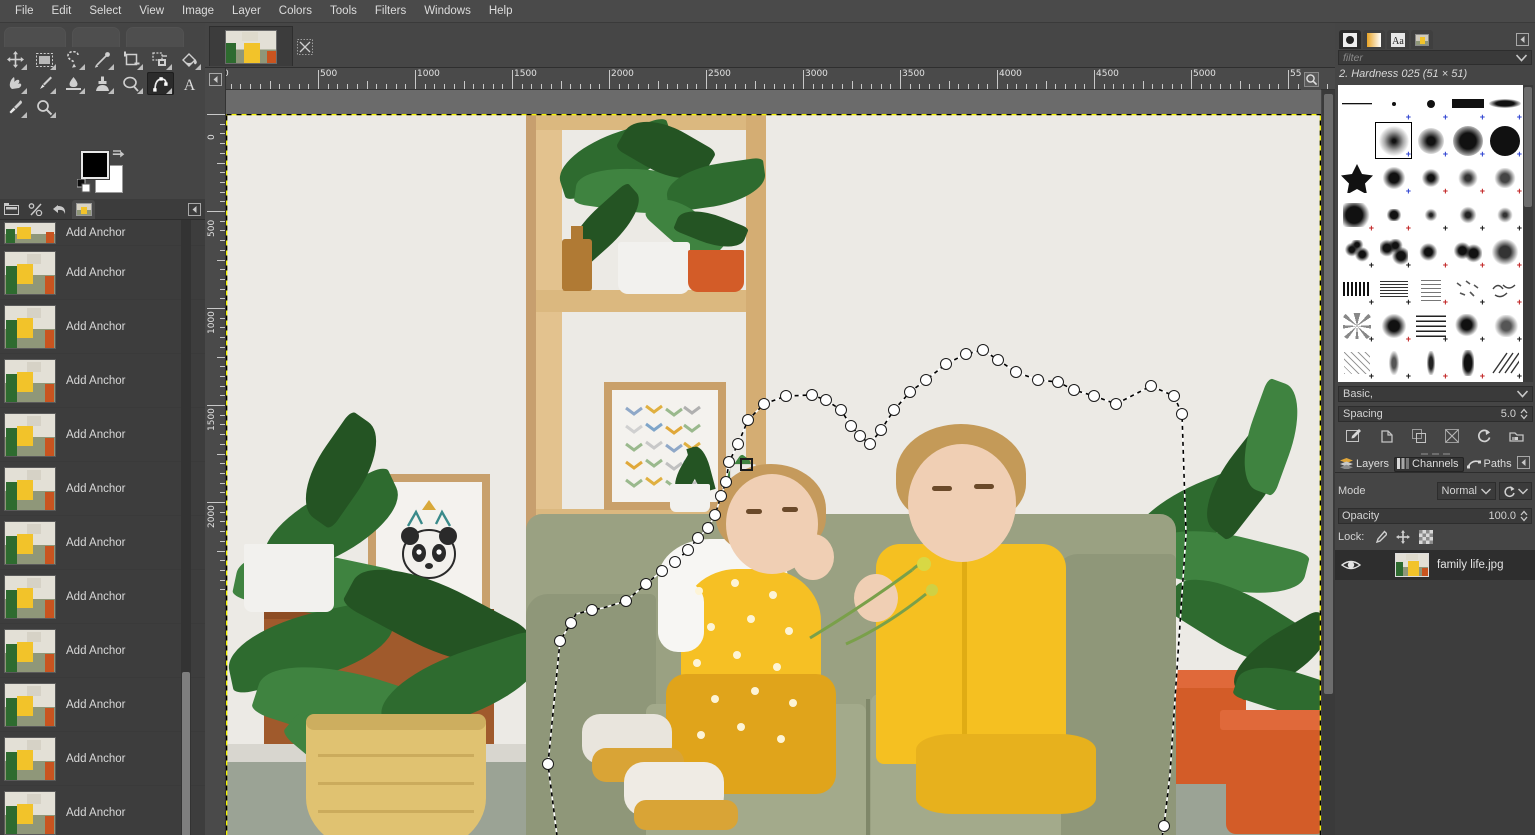 The width and height of the screenshot is (1535, 835). What do you see at coordinates (1517, 436) in the screenshot?
I see `open-brush-icon` at bounding box center [1517, 436].